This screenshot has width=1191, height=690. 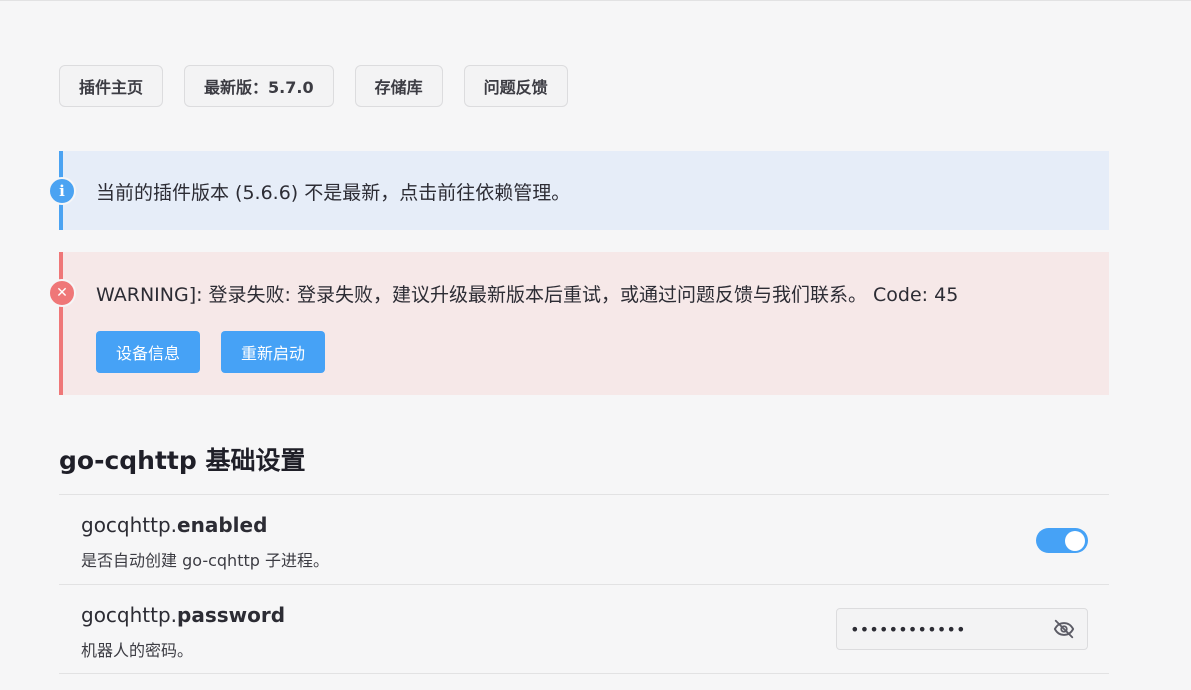 What do you see at coordinates (1075, 540) in the screenshot?
I see `toggle-knob` at bounding box center [1075, 540].